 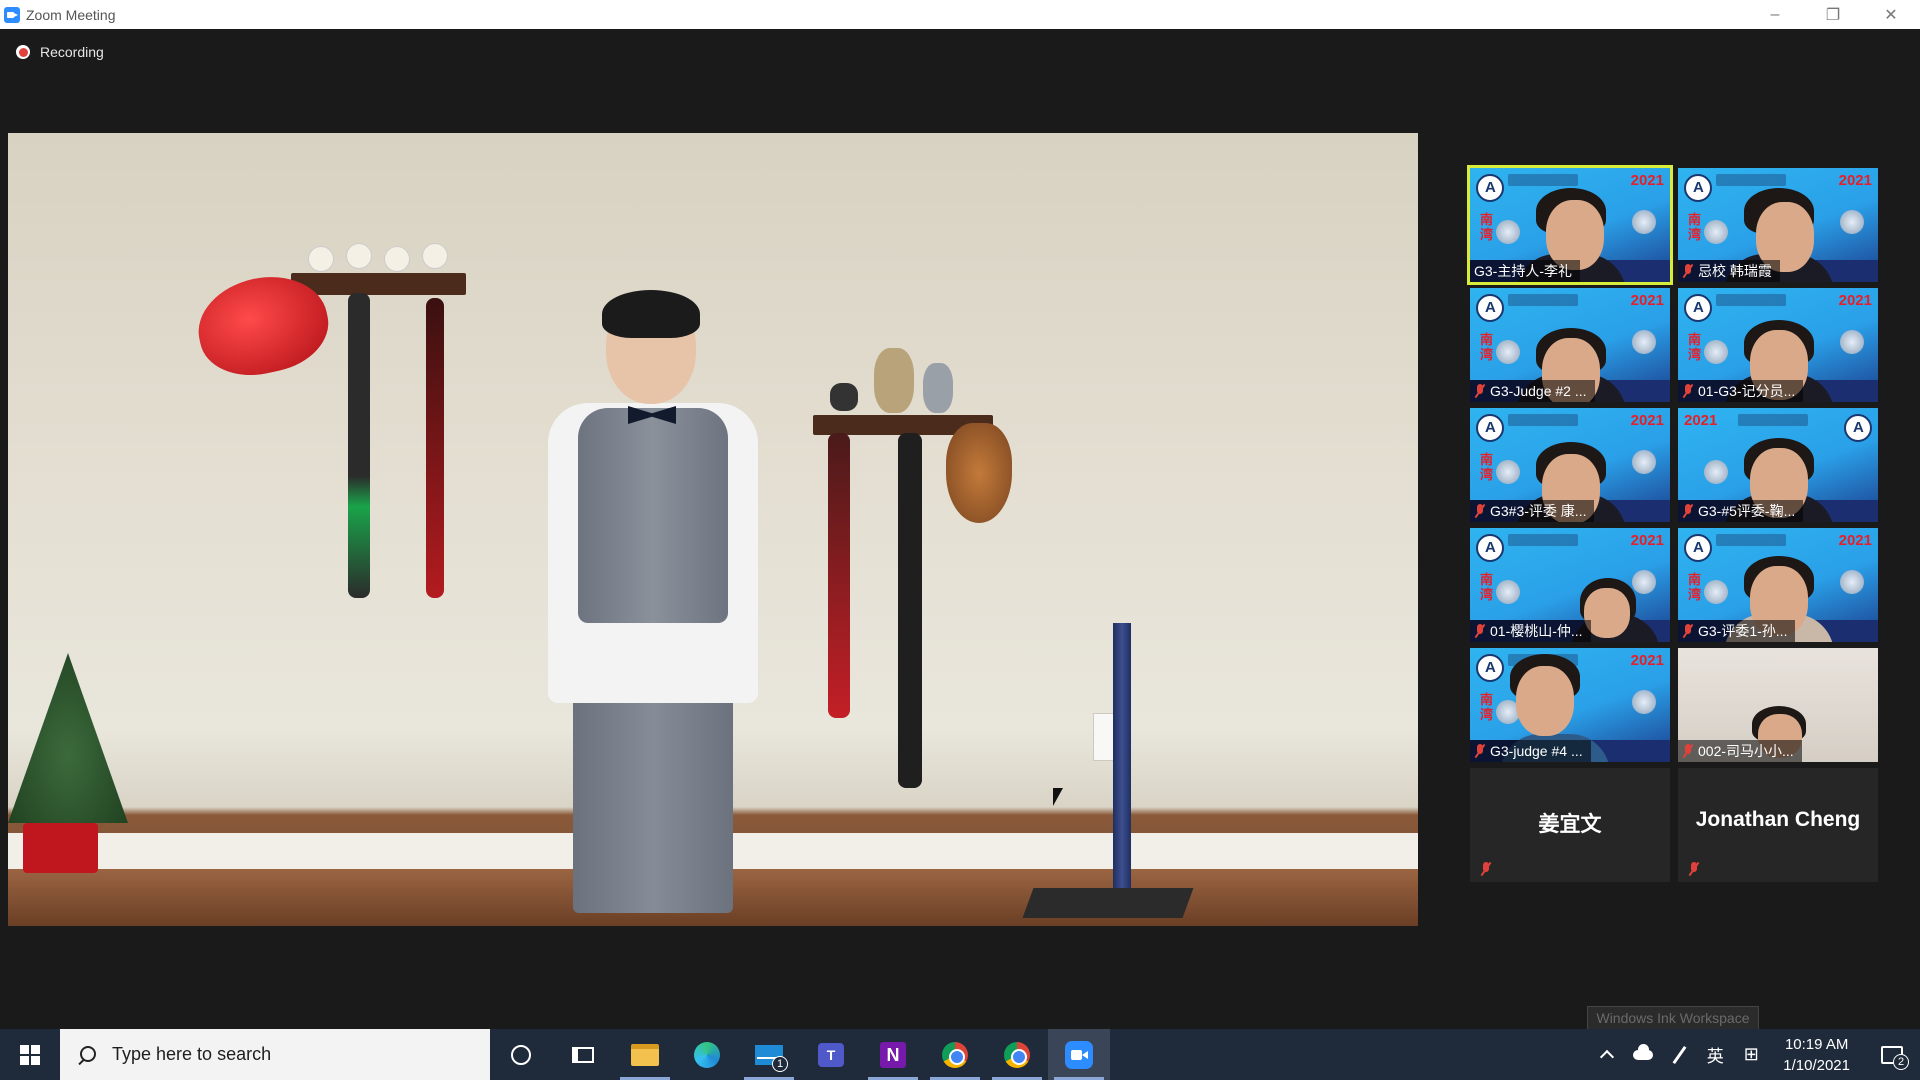 What do you see at coordinates (1775, 14) in the screenshot?
I see `minimize-button: –` at bounding box center [1775, 14].